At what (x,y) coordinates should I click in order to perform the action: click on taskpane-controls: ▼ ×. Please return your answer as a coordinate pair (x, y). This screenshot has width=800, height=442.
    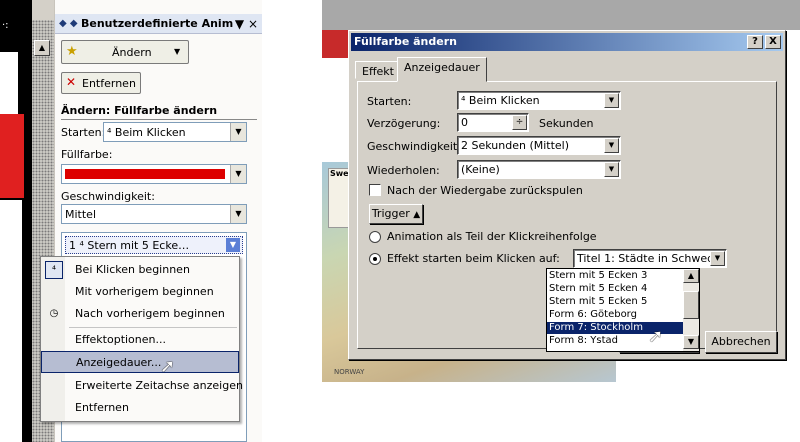
    Looking at the image, I should click on (246, 24).